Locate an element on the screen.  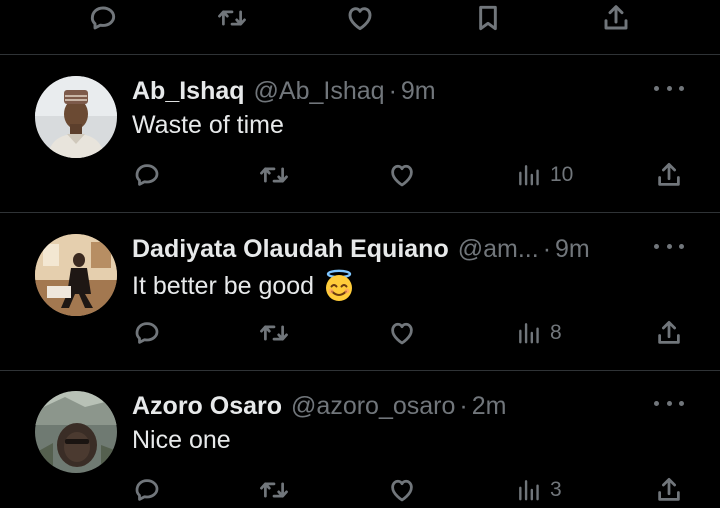
author-name: Azoro Osaro is located at coordinates (207, 406).